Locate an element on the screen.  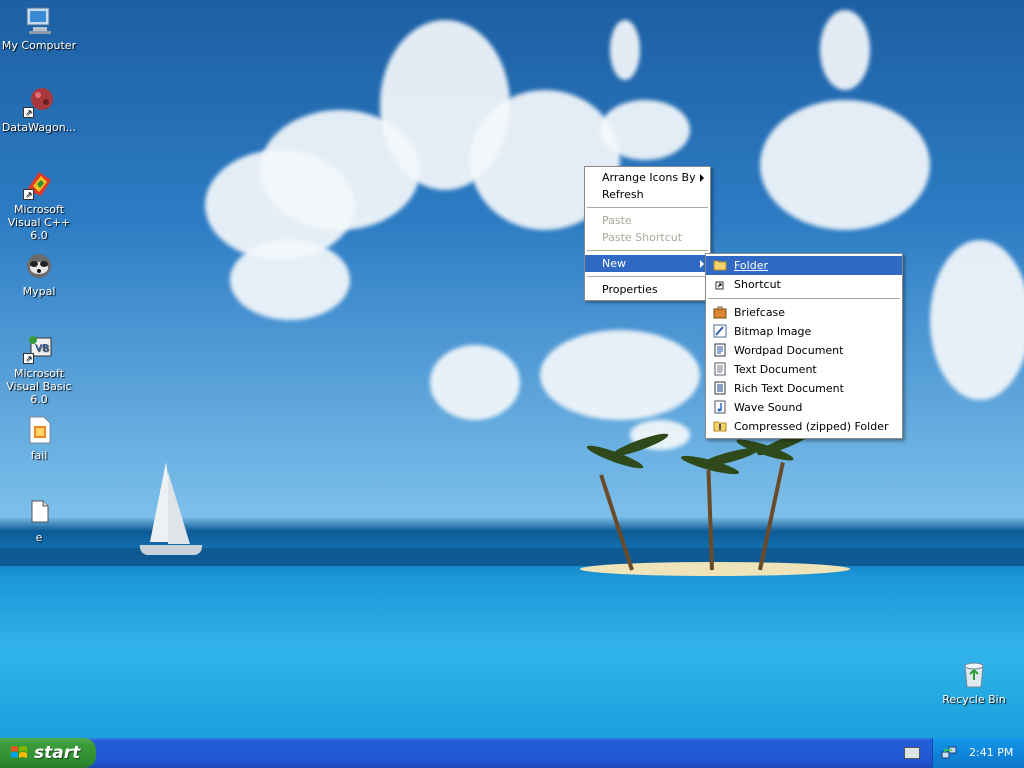
network-icon is located at coordinates (949, 753).